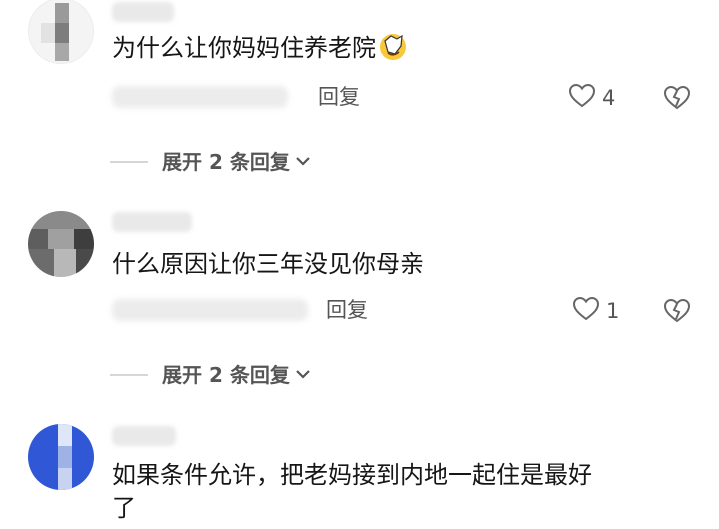  Describe the element at coordinates (613, 311) in the screenshot. I see `like-count: 1` at that location.